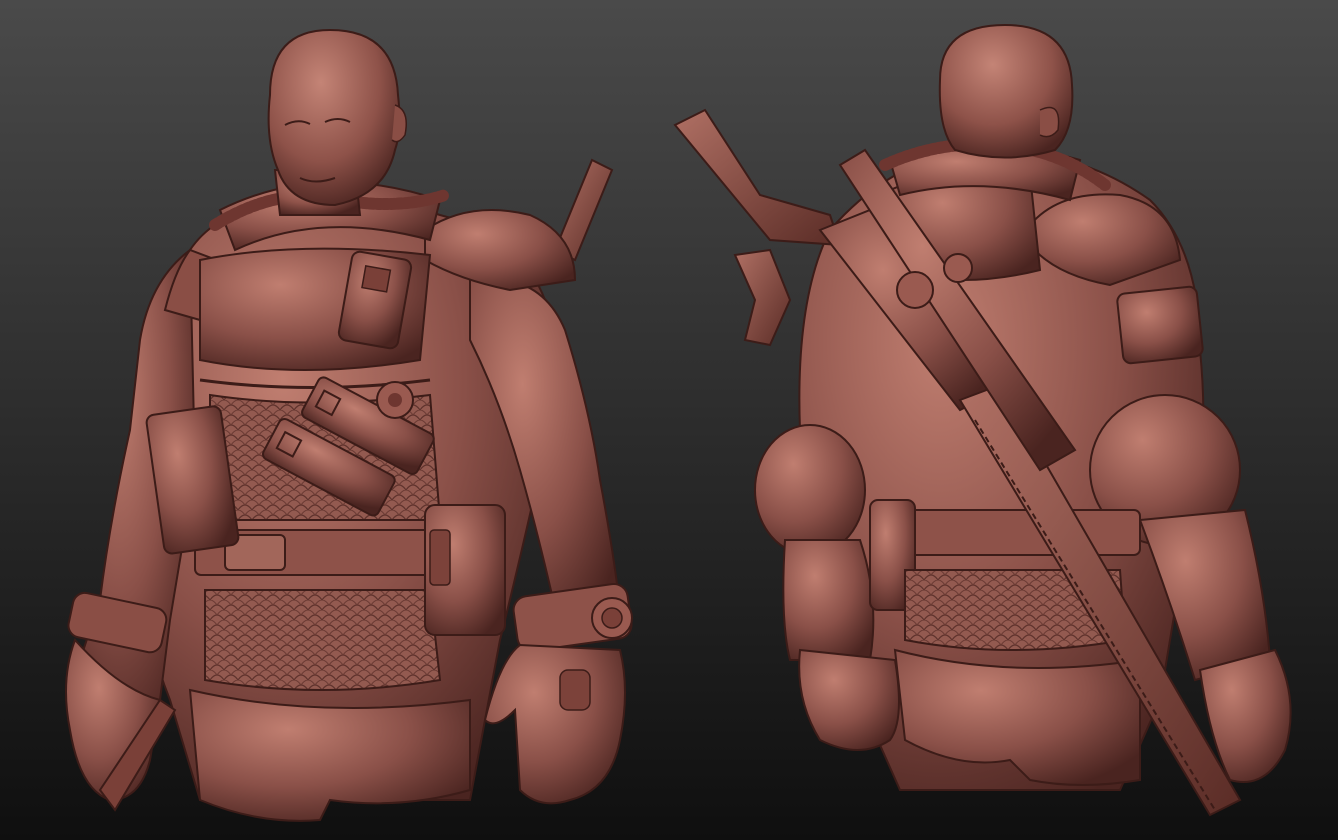  I want to click on rifle-scope-knob, so click(958, 268).